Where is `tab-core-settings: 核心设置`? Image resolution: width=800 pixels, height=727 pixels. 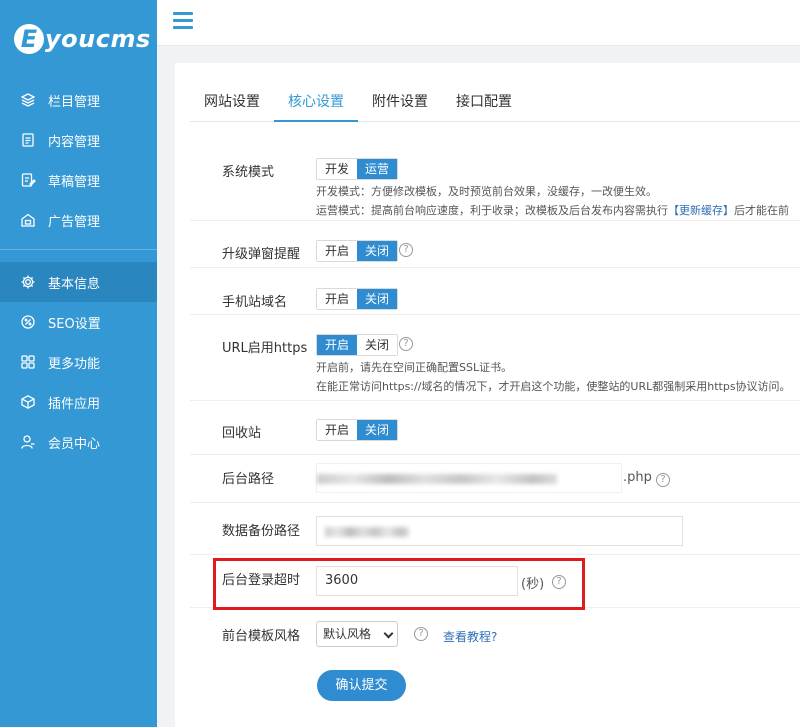 tab-core-settings: 核心设置 is located at coordinates (316, 102).